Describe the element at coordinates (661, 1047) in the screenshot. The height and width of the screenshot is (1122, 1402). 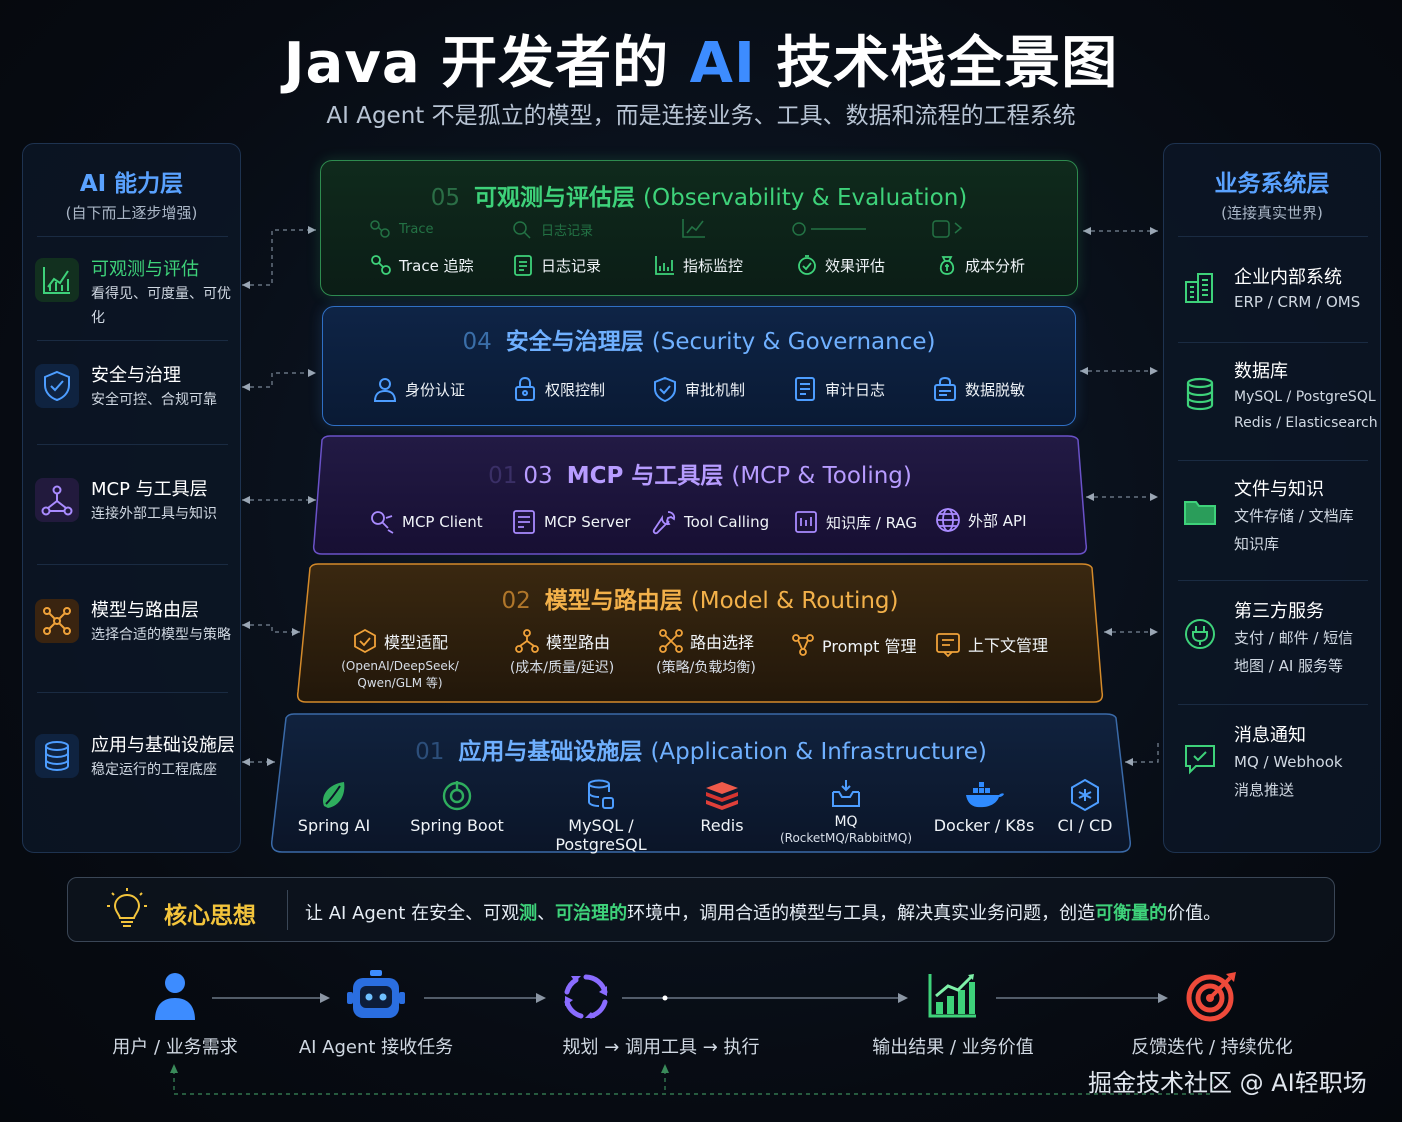
I see `flow-step-plan: 规划 → 调用工具 → 执行` at that location.